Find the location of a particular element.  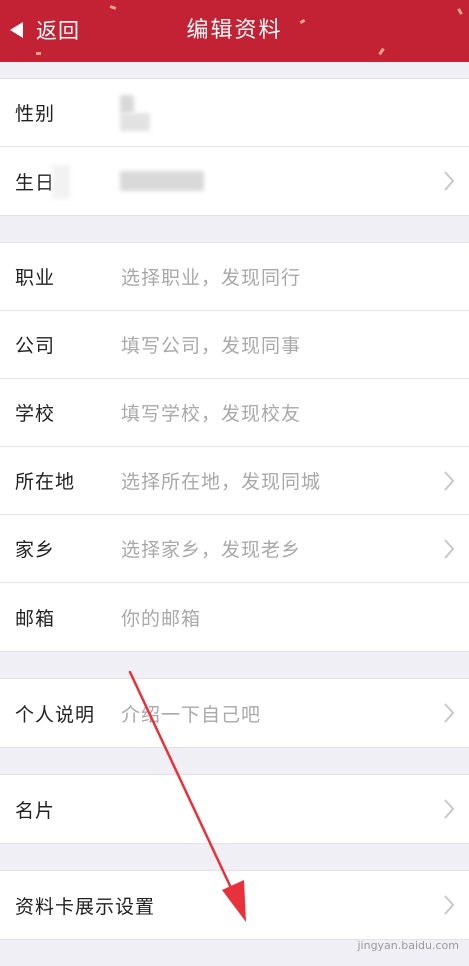

nav-header: 返回 编辑资料 is located at coordinates (234, 31).